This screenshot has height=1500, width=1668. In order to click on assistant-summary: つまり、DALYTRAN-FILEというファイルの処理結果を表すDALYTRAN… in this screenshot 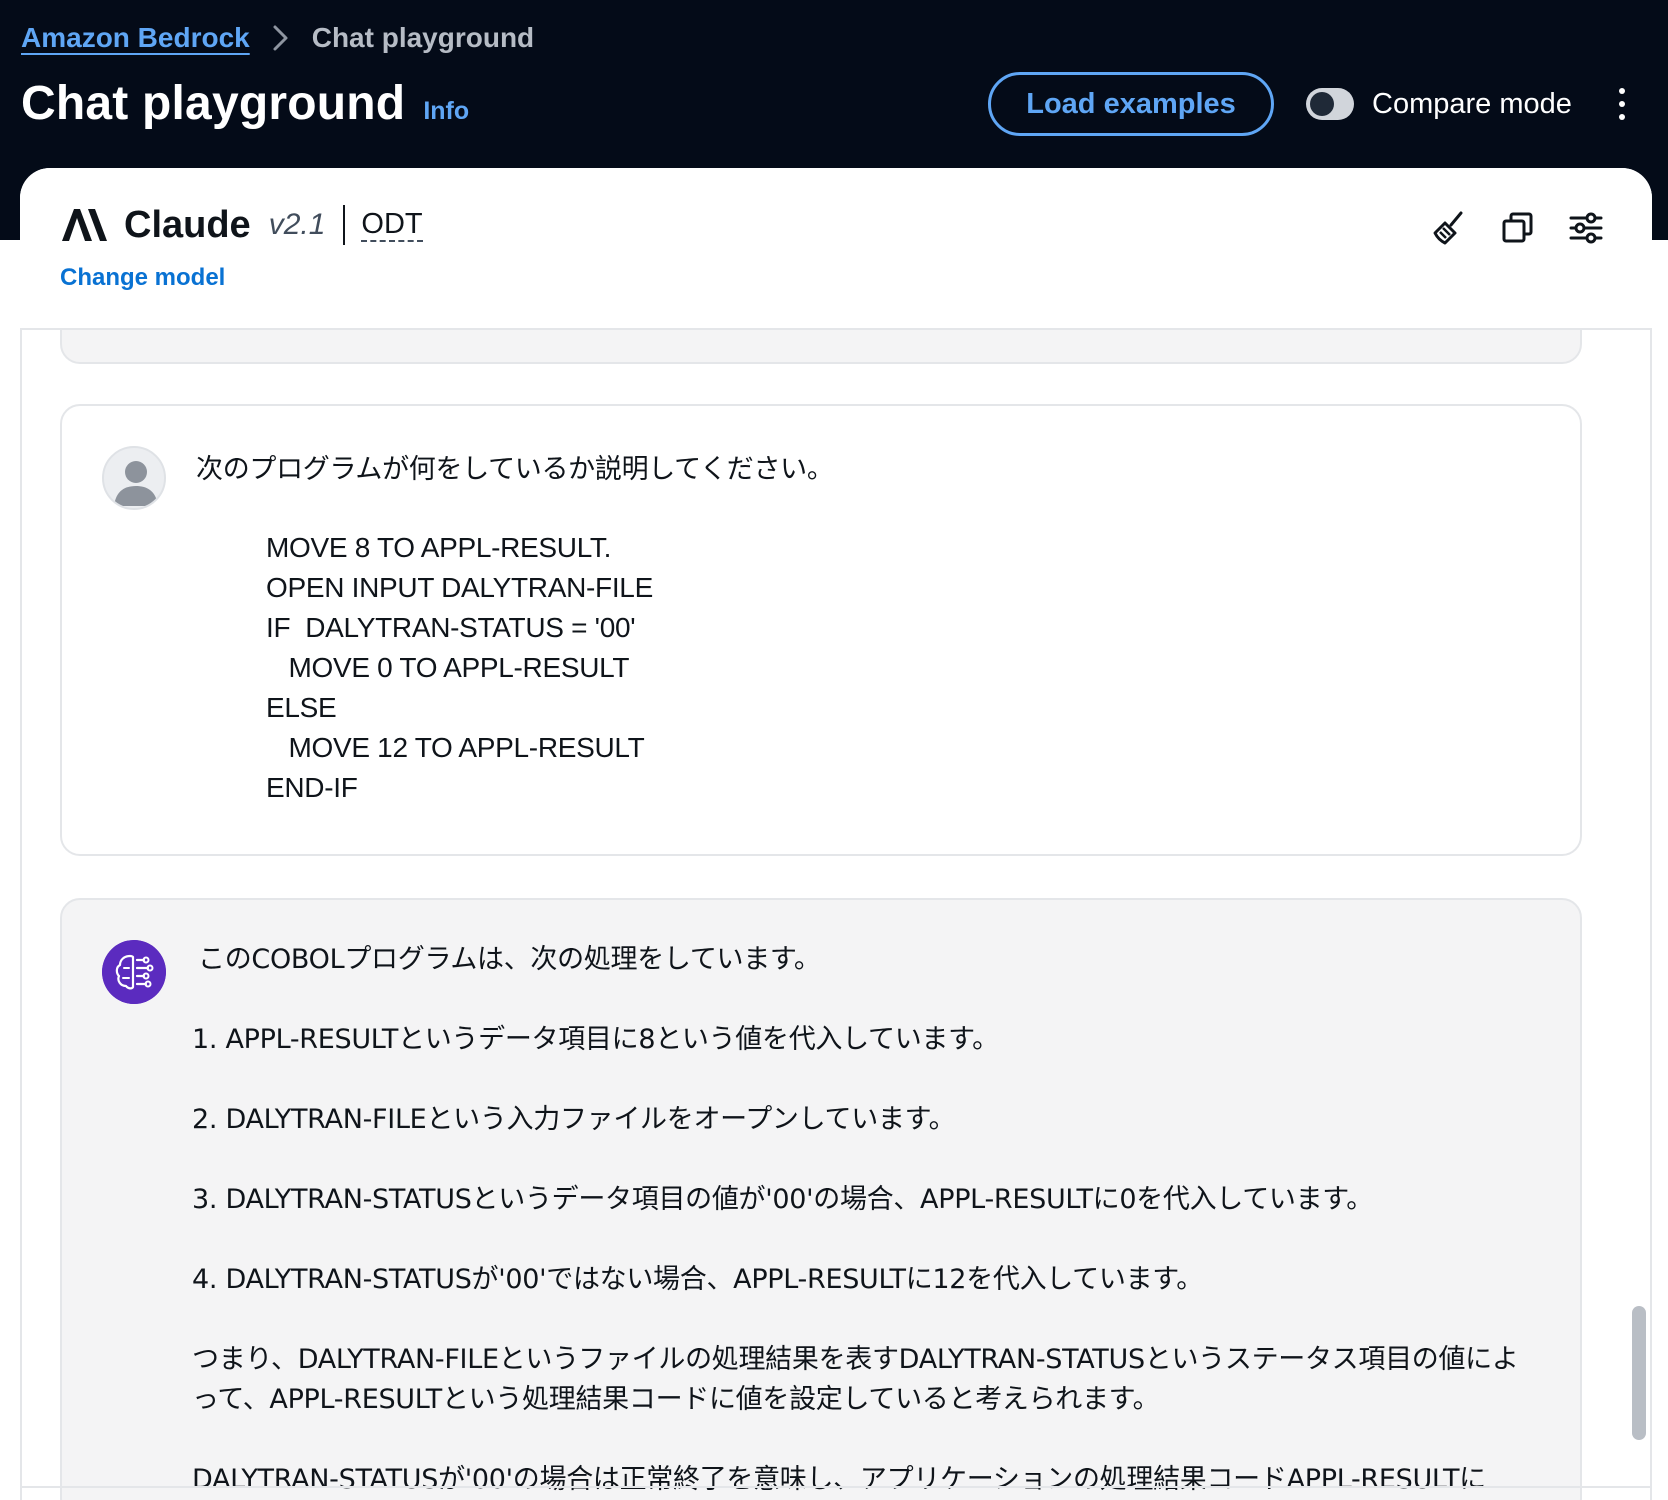, I will do `click(855, 1379)`.